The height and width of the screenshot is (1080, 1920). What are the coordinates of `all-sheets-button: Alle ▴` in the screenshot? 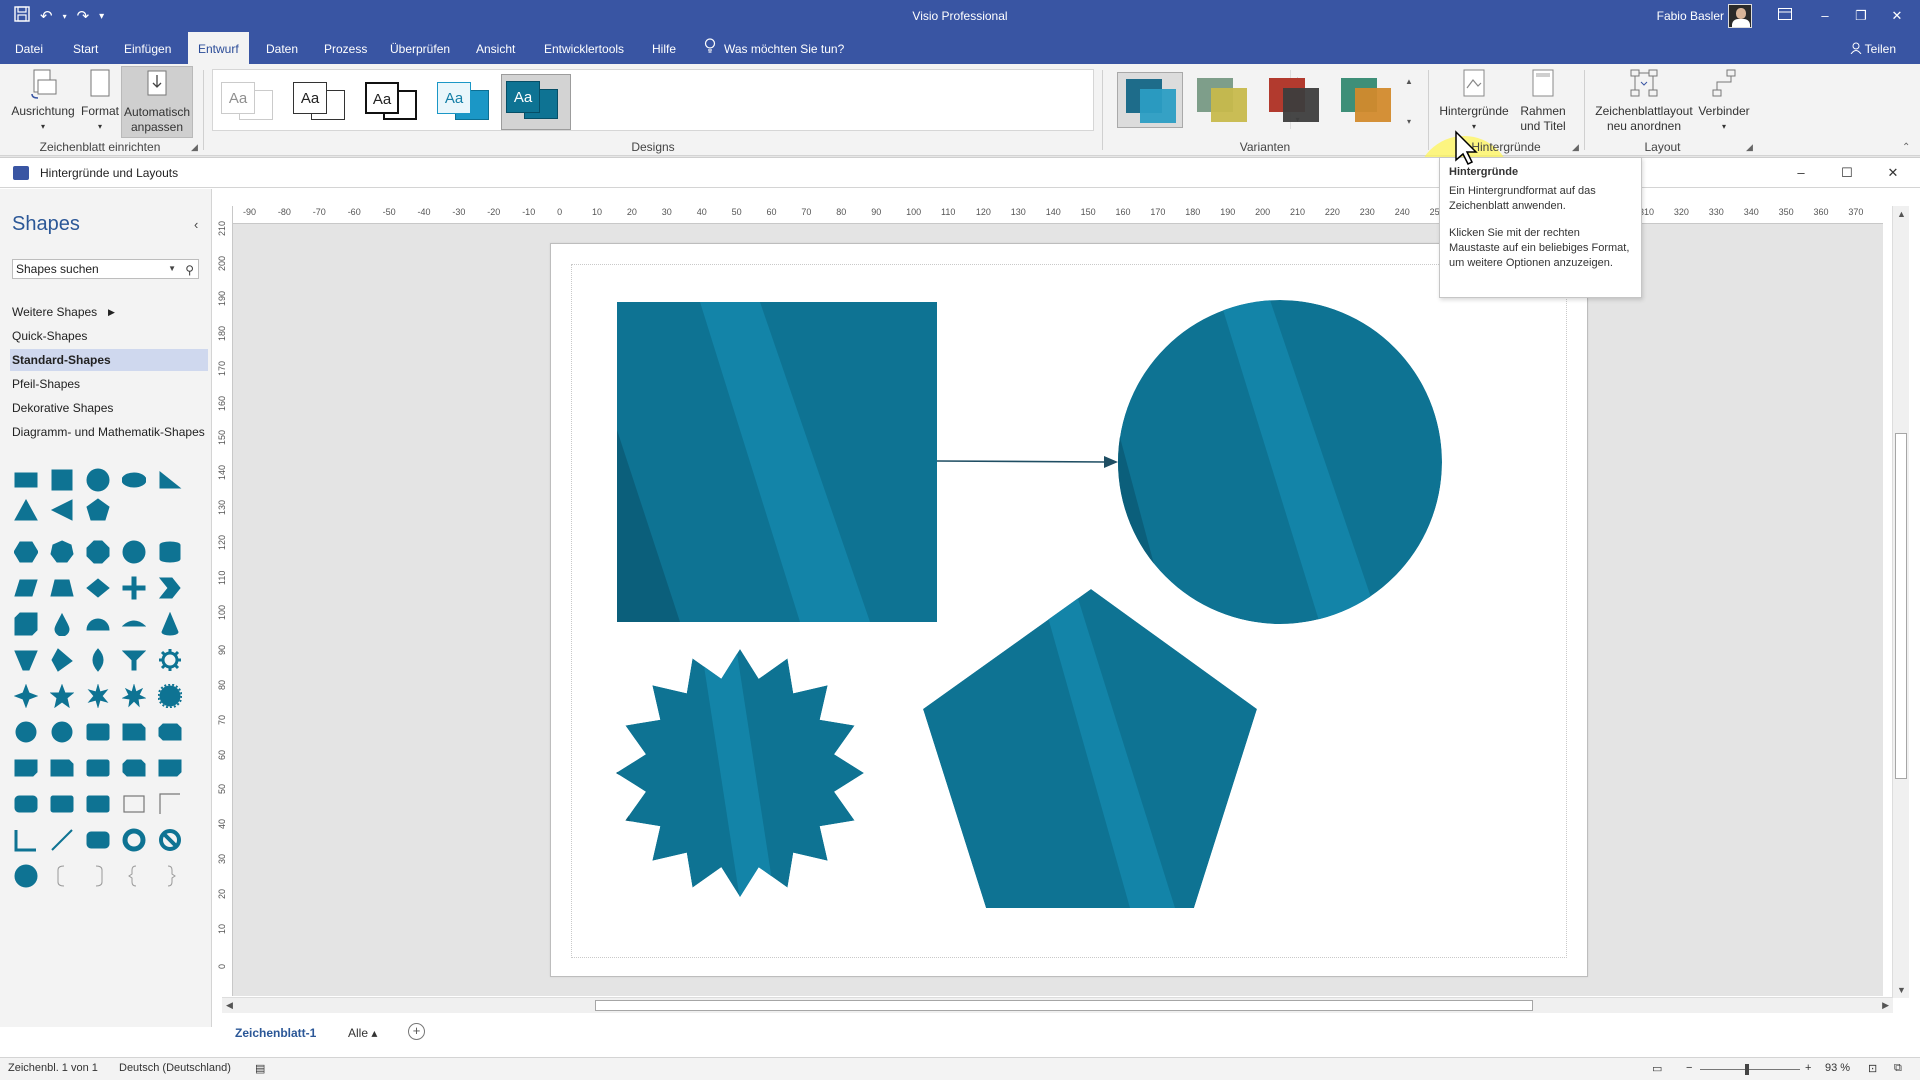 It's located at (362, 1033).